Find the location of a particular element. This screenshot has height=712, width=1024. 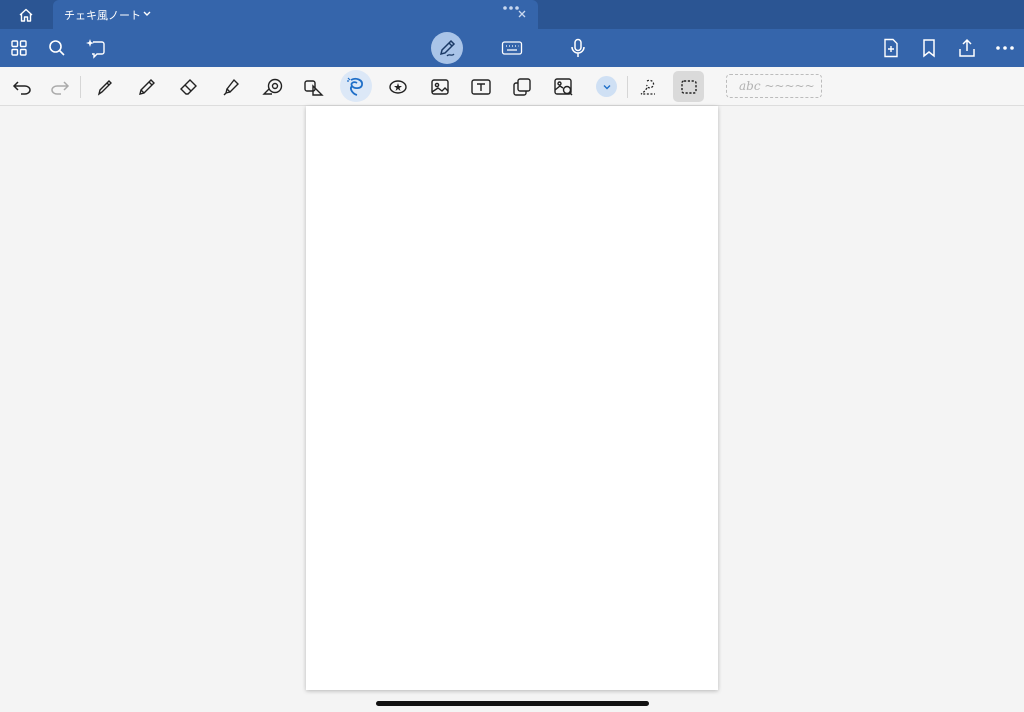

image-tool is located at coordinates (440, 87).